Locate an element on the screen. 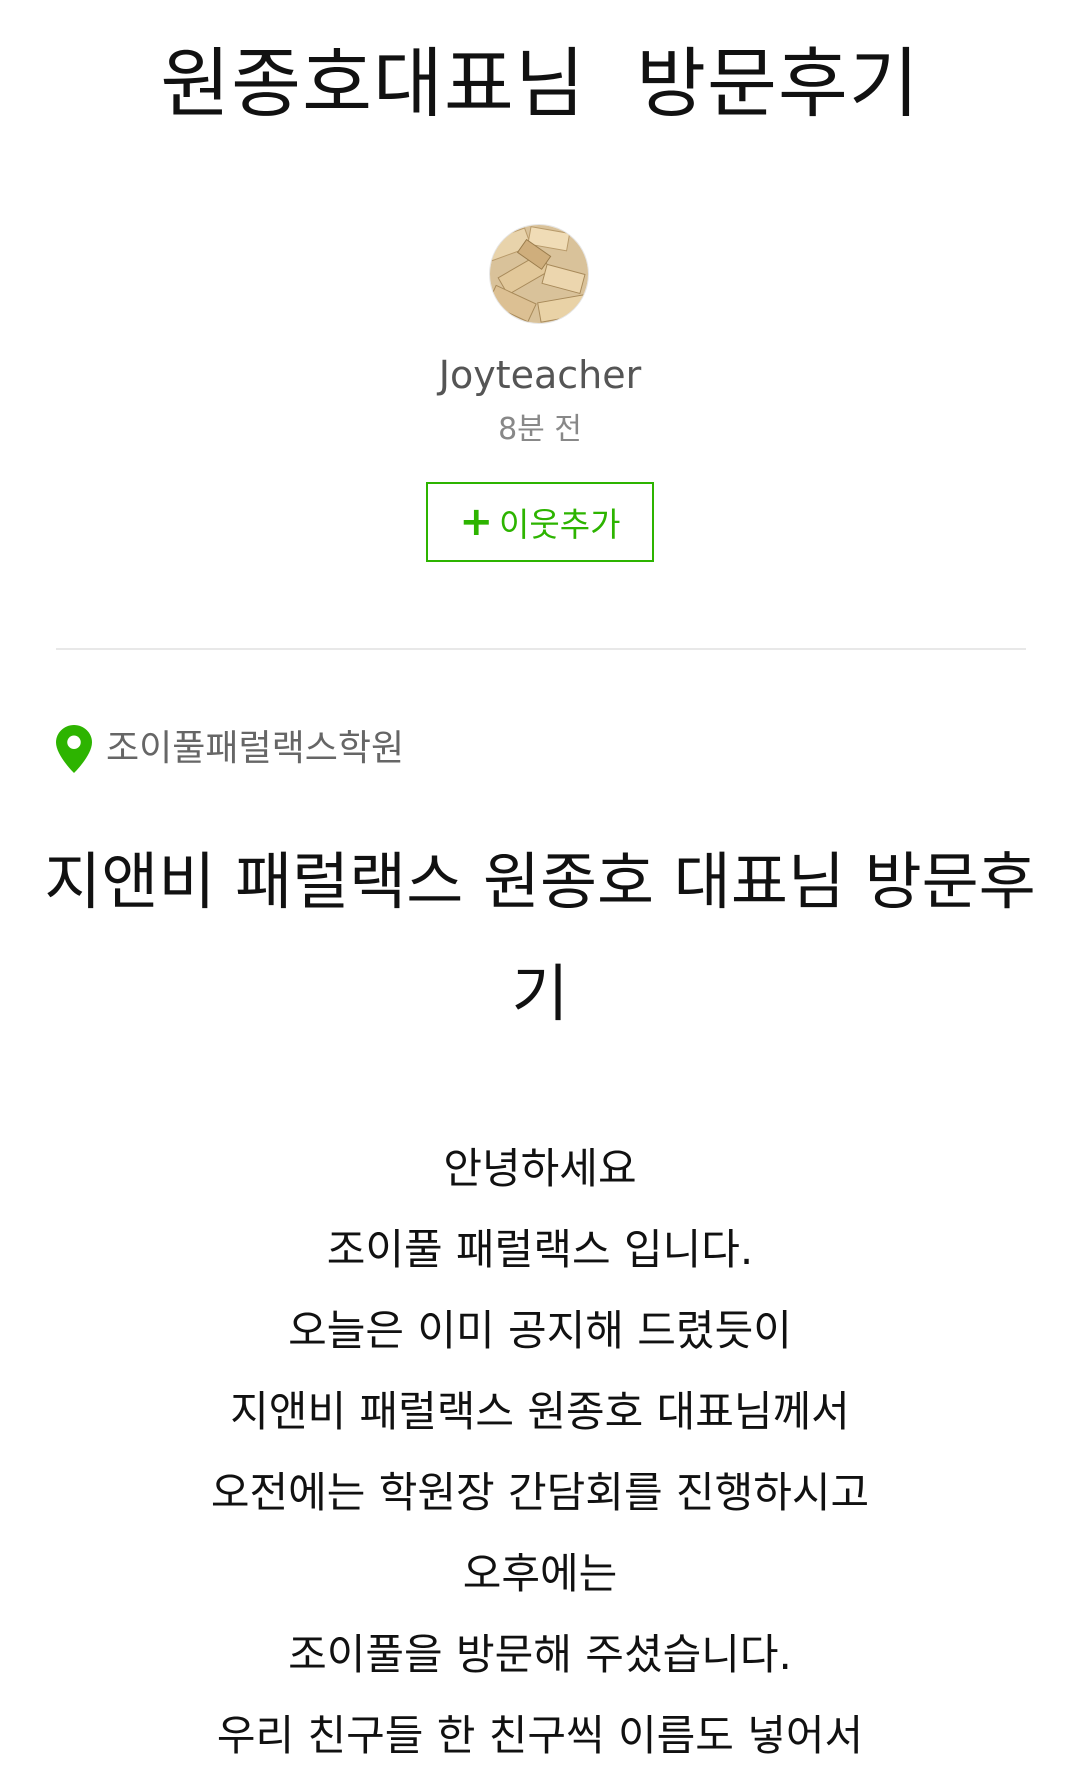  body-line: 안녕하세요 is located at coordinates (540, 1168).